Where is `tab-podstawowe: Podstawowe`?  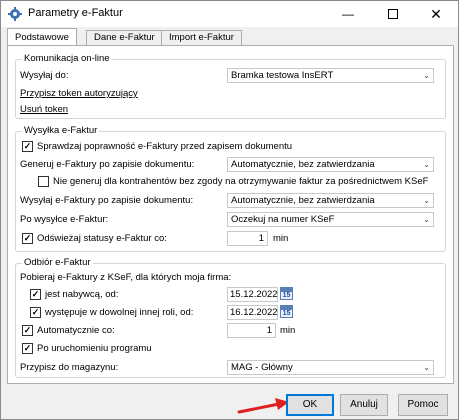
tab-podstawowe: Podstawowe is located at coordinates (42, 37).